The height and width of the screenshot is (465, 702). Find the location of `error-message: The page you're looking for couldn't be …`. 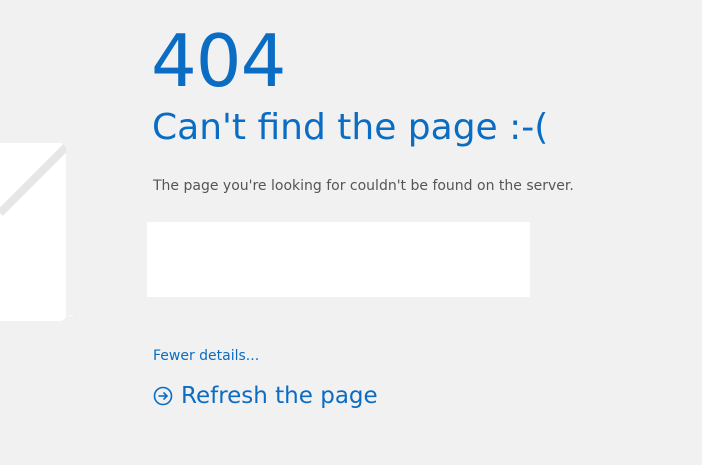

error-message: The page you're looking for couldn't be … is located at coordinates (363, 186).